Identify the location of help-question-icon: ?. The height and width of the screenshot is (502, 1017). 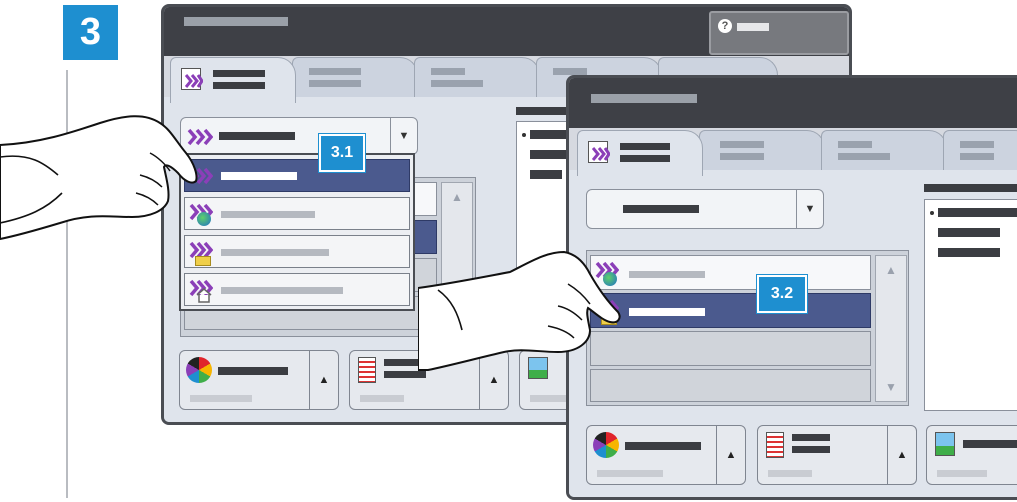
(725, 26).